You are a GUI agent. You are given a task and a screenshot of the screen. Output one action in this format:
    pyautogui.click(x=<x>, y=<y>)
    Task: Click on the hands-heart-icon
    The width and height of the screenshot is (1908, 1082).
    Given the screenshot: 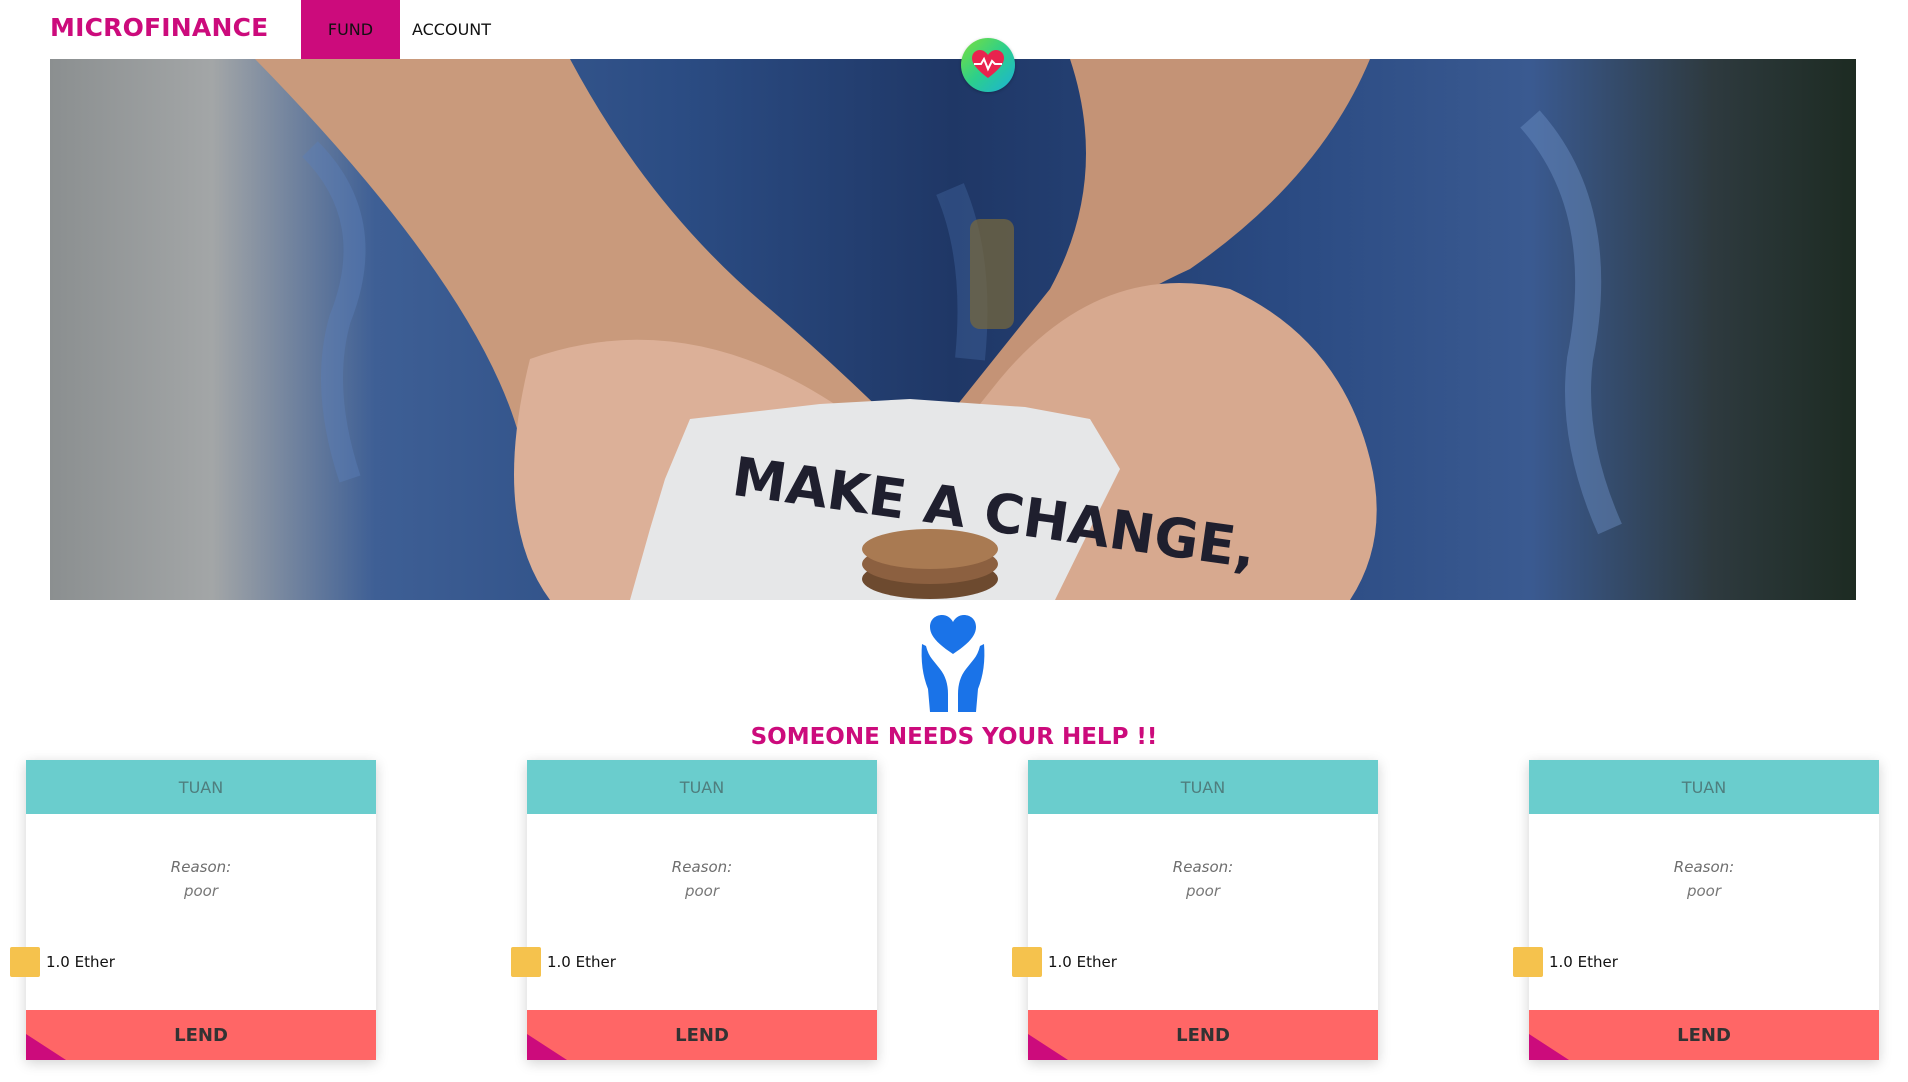 What is the action you would take?
    pyautogui.click(x=953, y=664)
    